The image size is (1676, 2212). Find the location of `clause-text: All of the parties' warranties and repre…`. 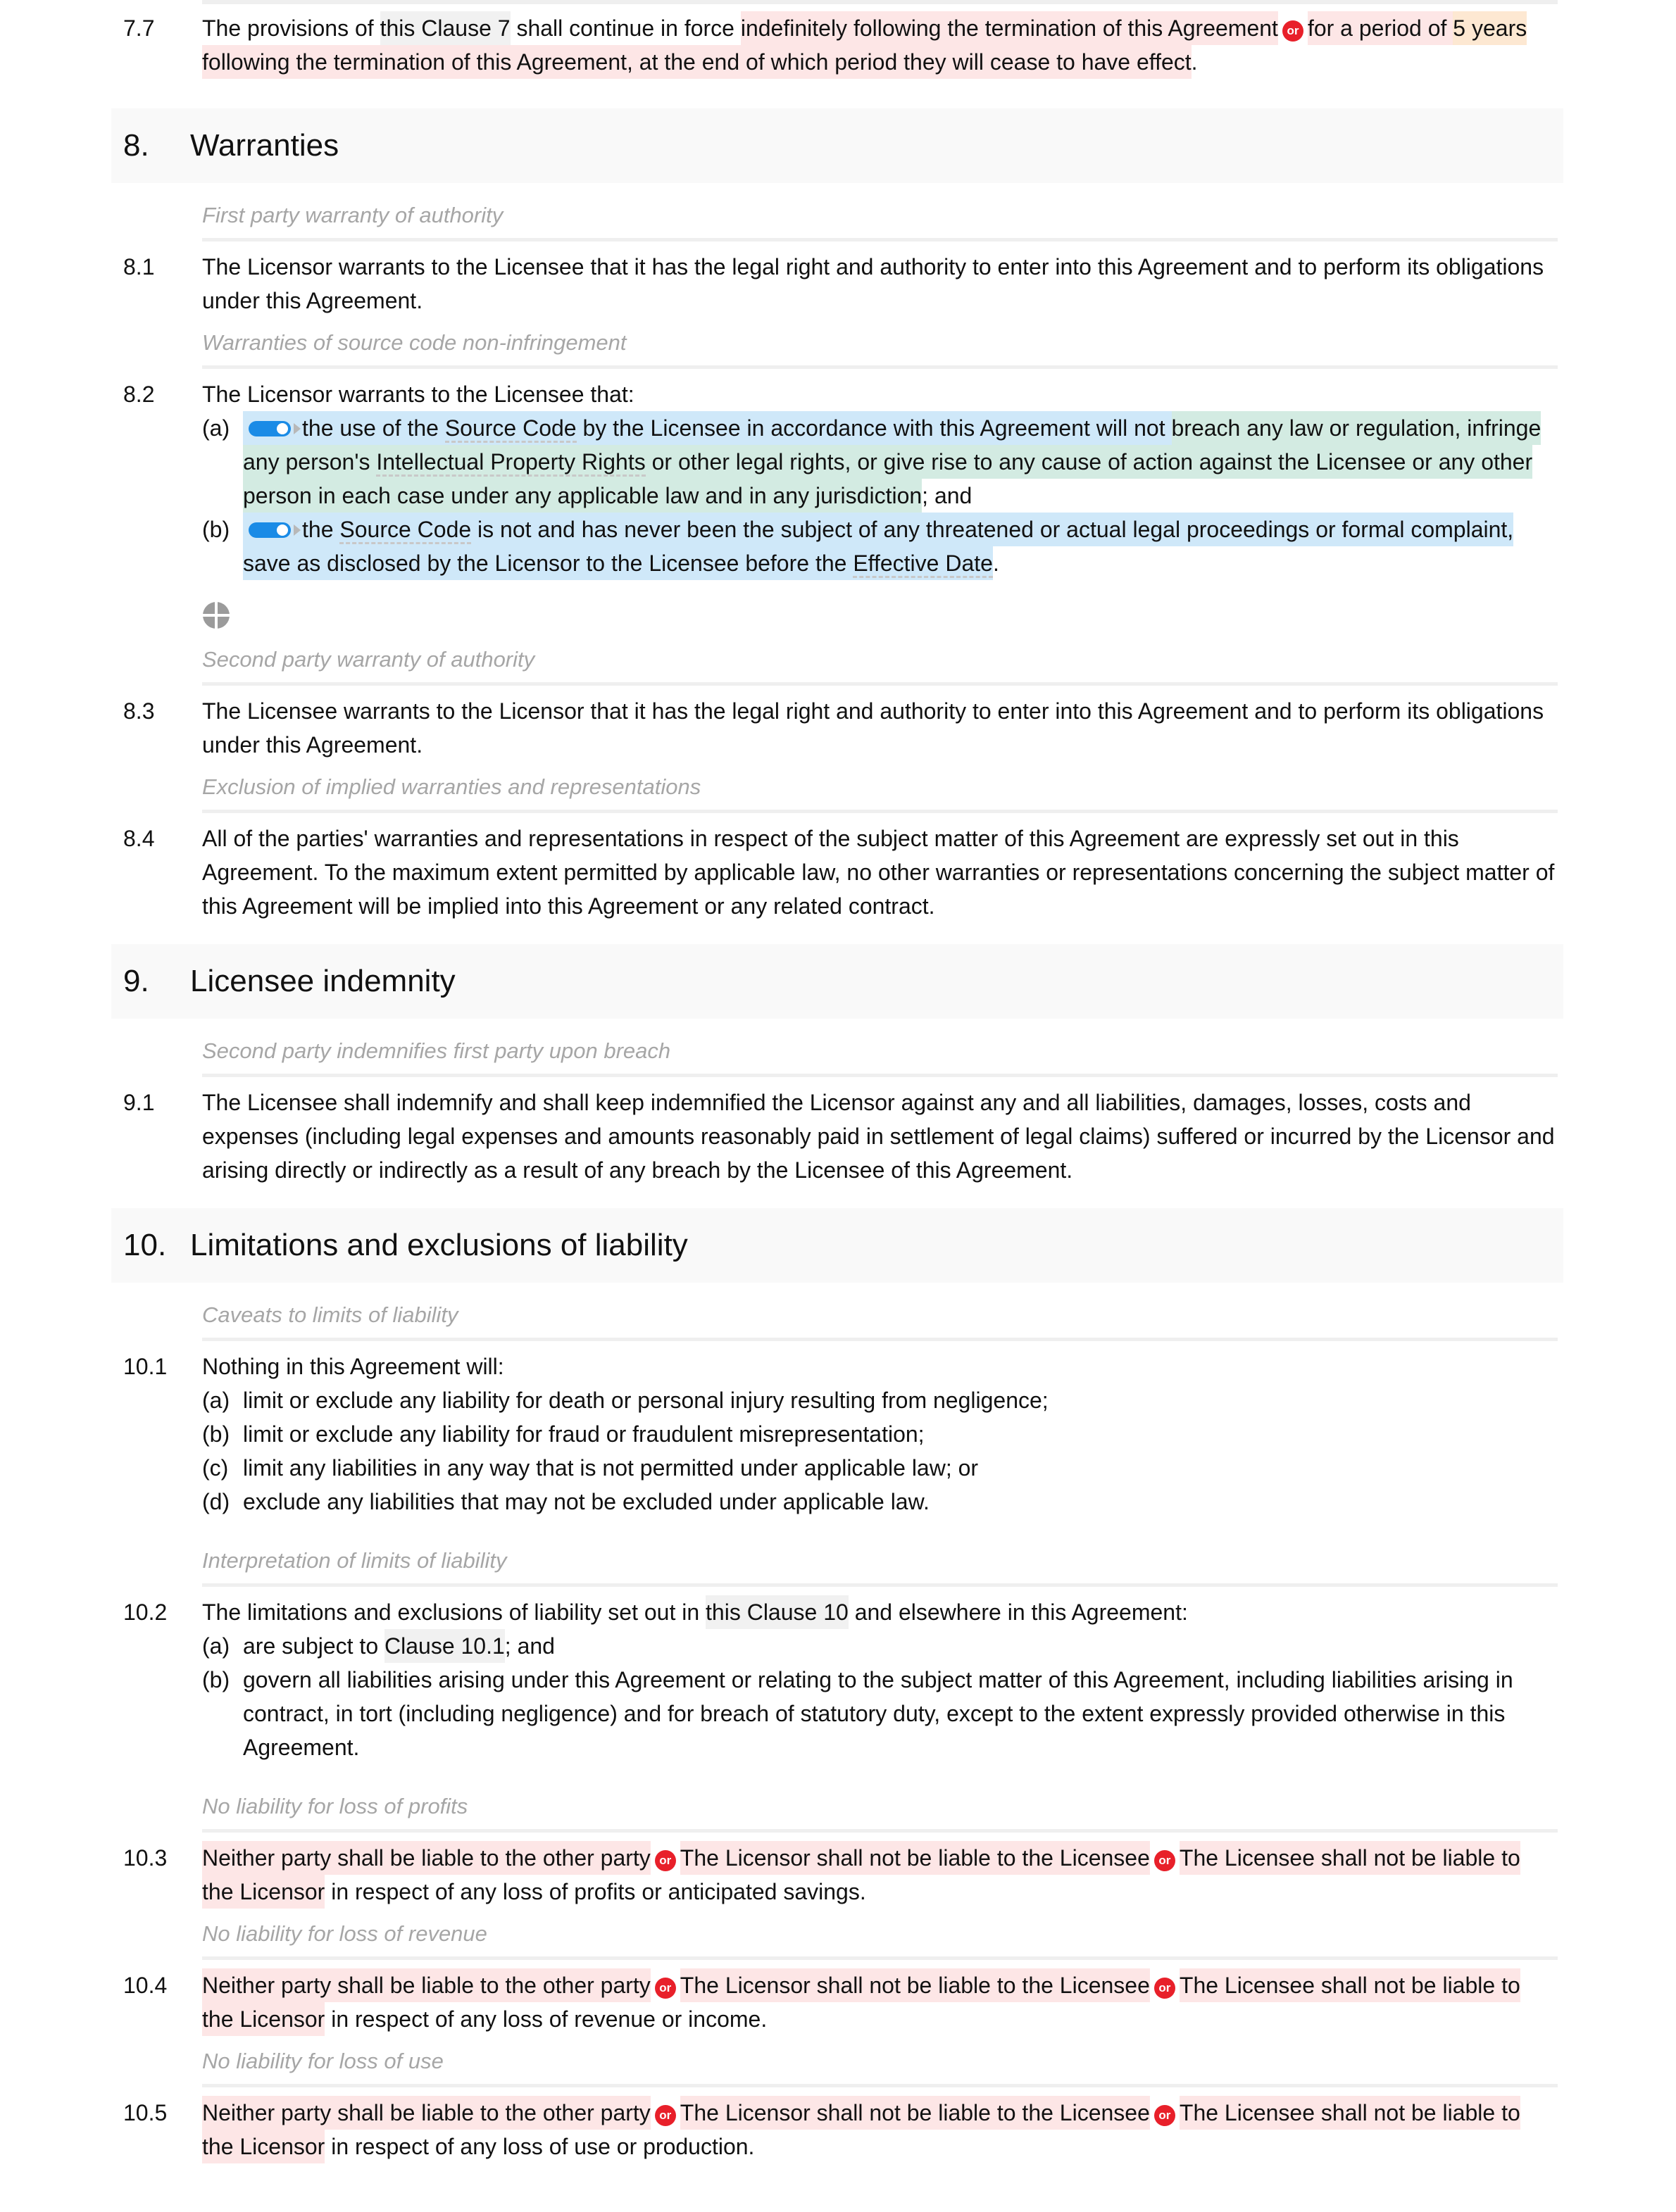

clause-text: All of the parties' warranties and repre… is located at coordinates (879, 872).